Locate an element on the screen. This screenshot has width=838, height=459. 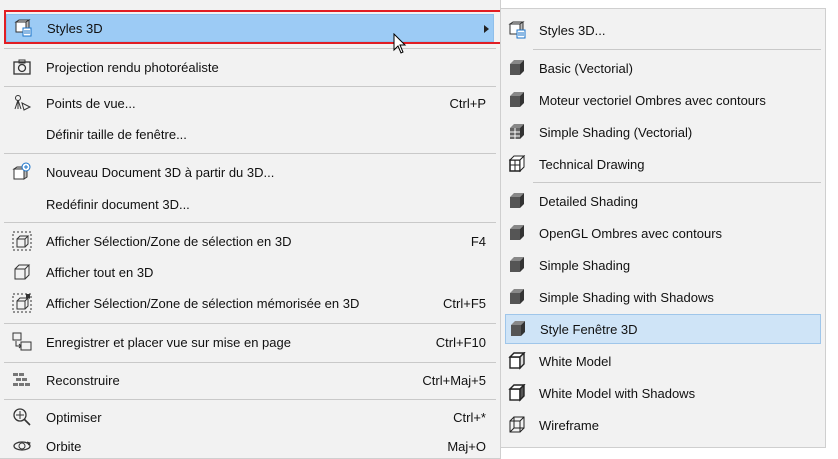
shortcut: Ctrl+* is located at coordinates (469, 417).